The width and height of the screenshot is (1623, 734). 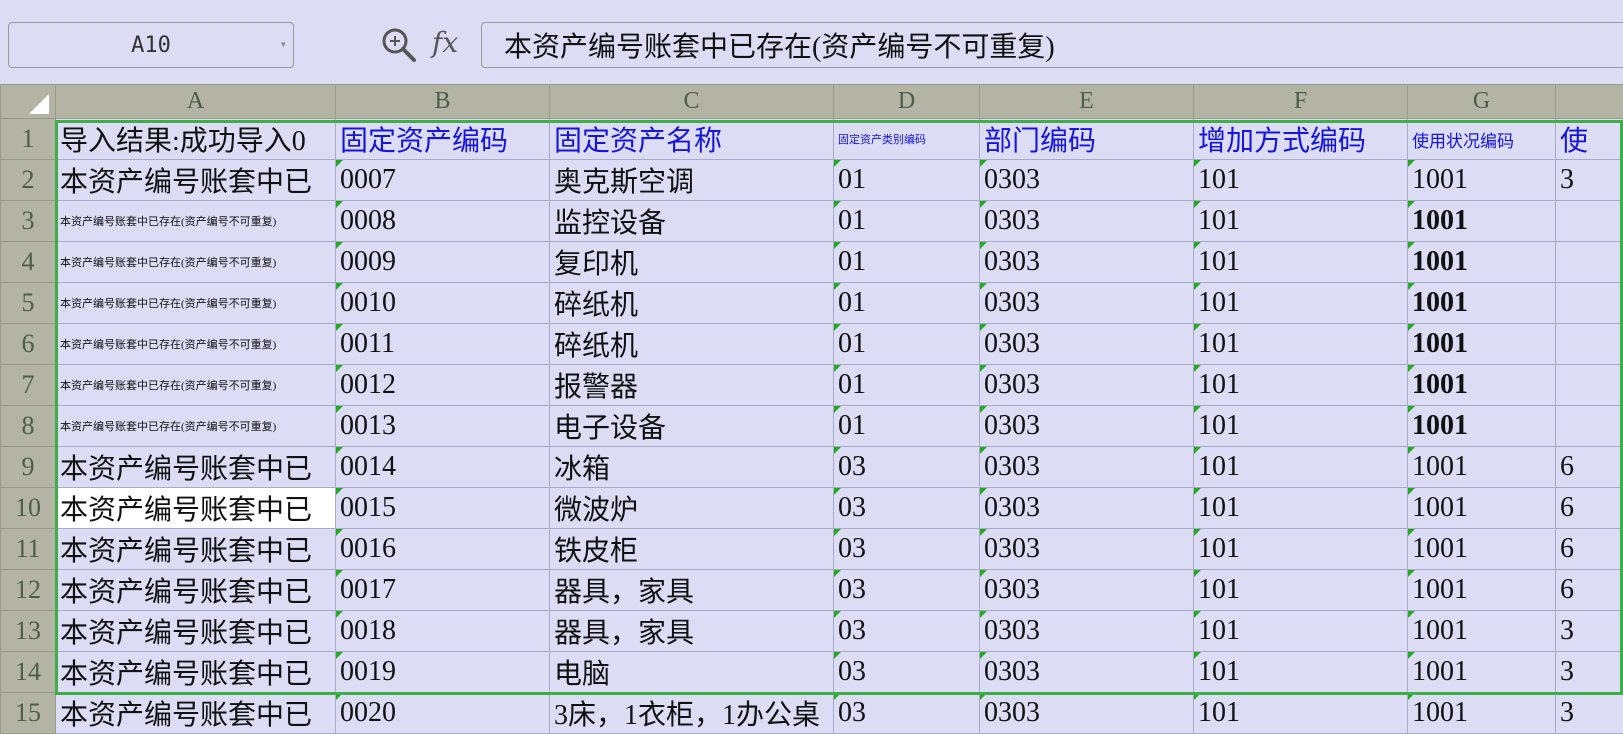 What do you see at coordinates (399, 45) in the screenshot?
I see `zoom-icon` at bounding box center [399, 45].